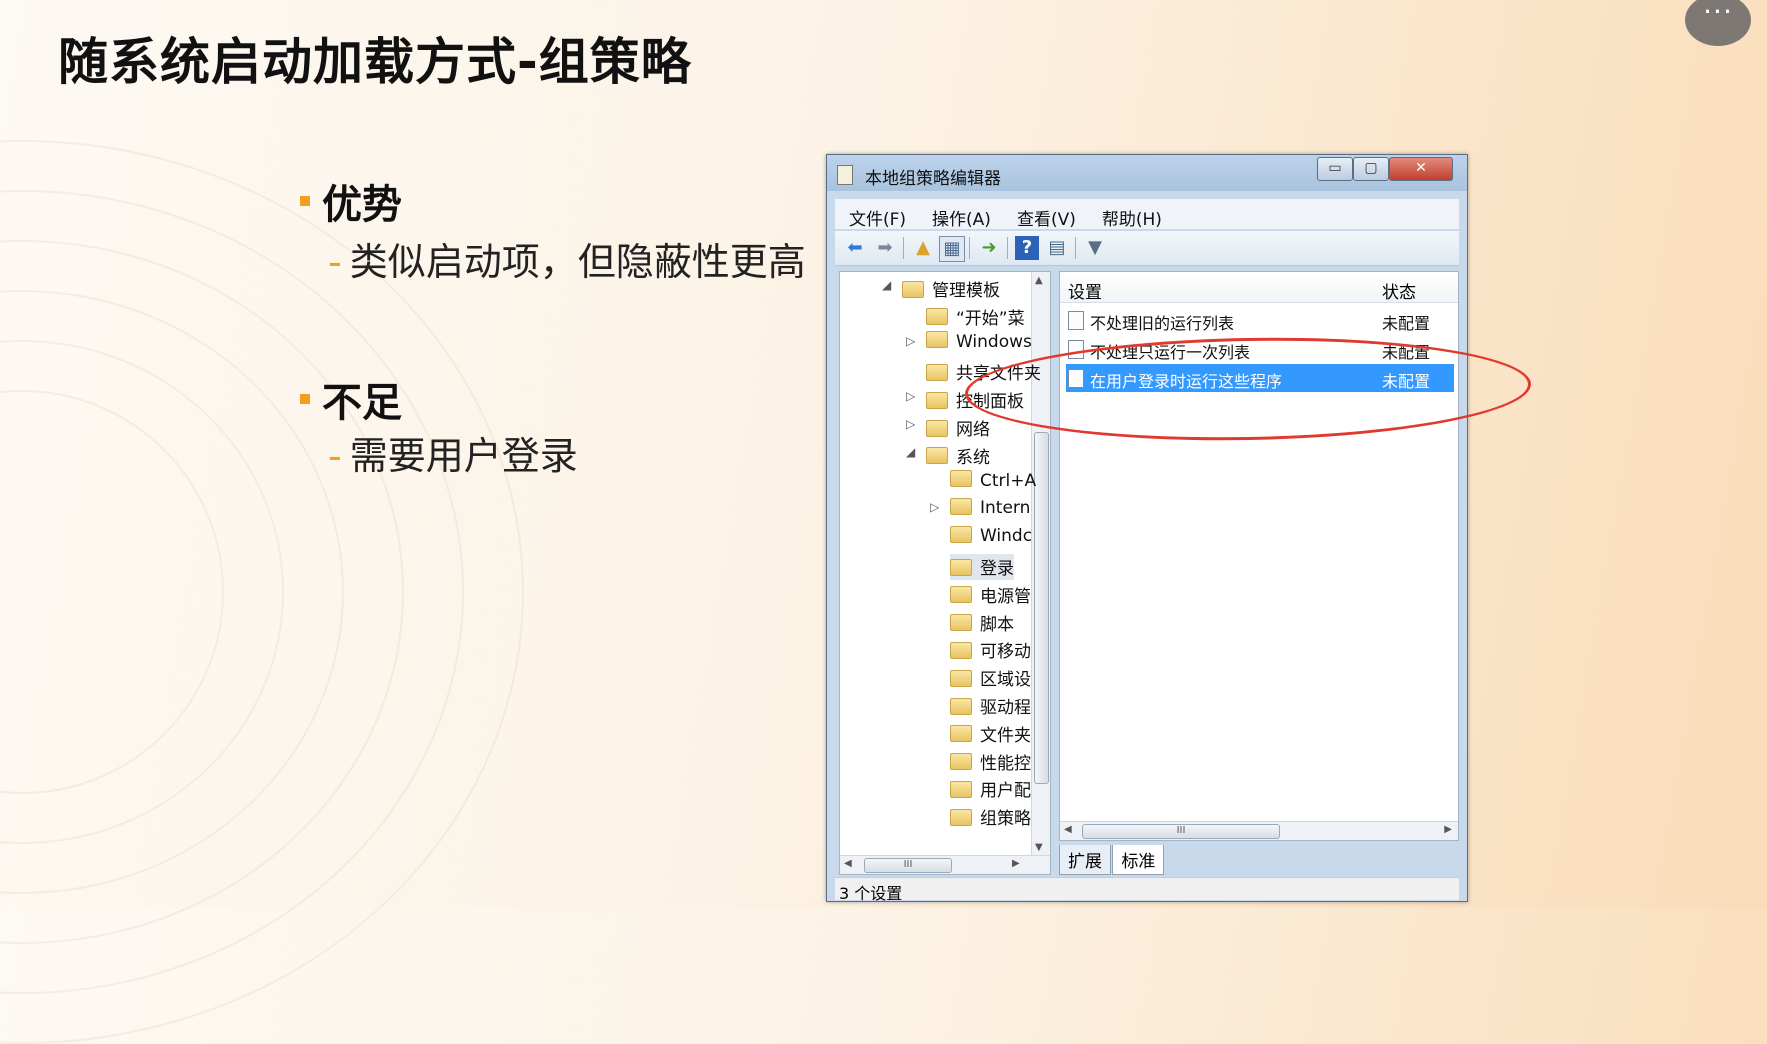 The width and height of the screenshot is (1767, 1044). What do you see at coordinates (989, 248) in the screenshot?
I see `export-list-icon: ➜` at bounding box center [989, 248].